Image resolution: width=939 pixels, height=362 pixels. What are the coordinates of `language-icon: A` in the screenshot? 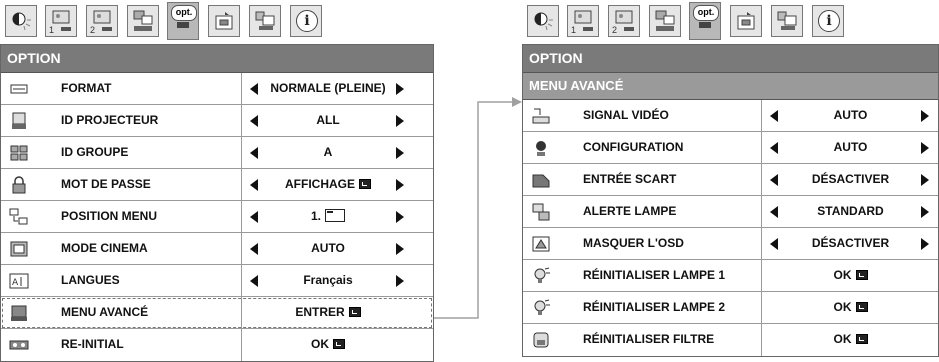 It's located at (19, 281).